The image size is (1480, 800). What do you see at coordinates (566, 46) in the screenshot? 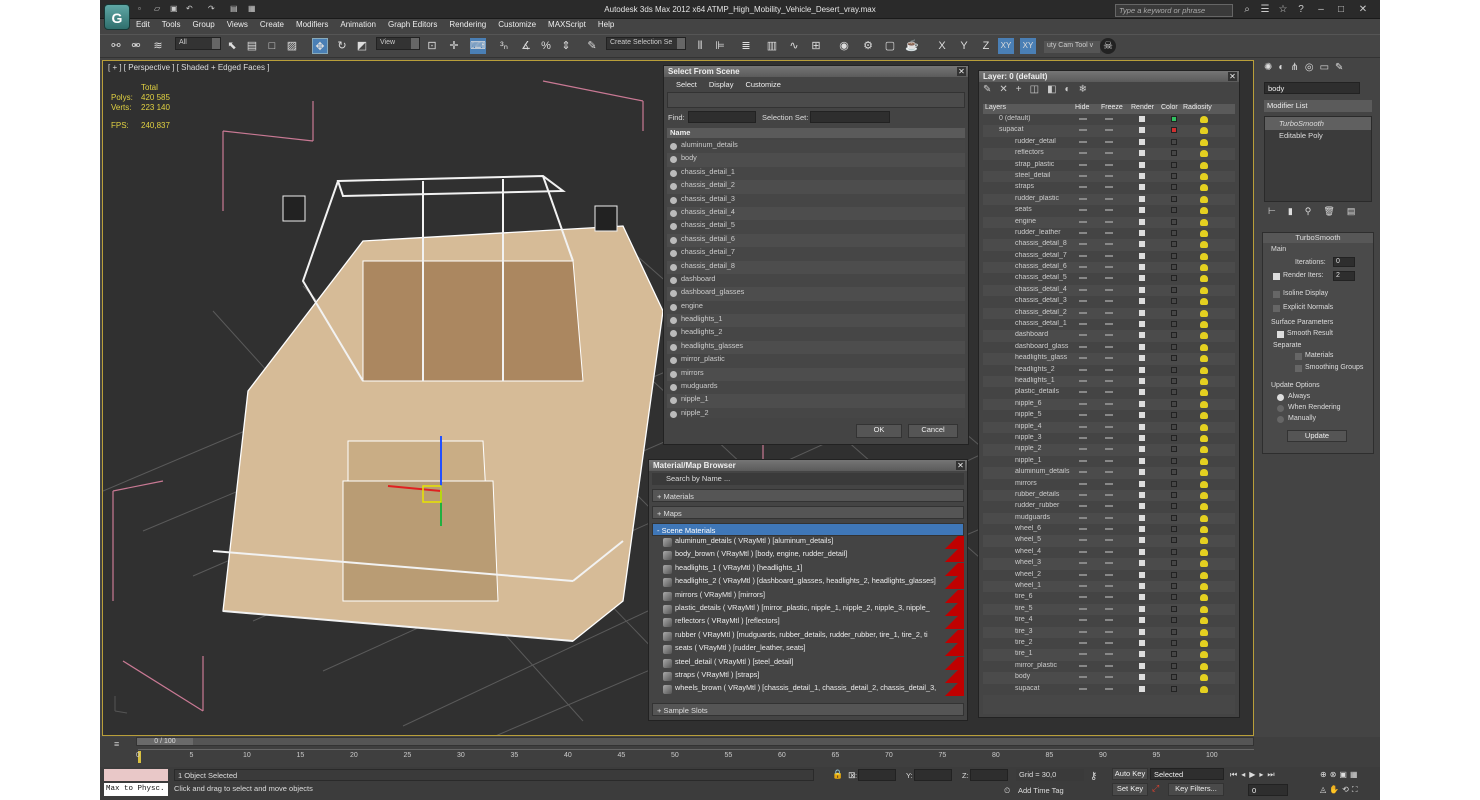
I see `spinner-snap-icon: ⇕` at bounding box center [566, 46].